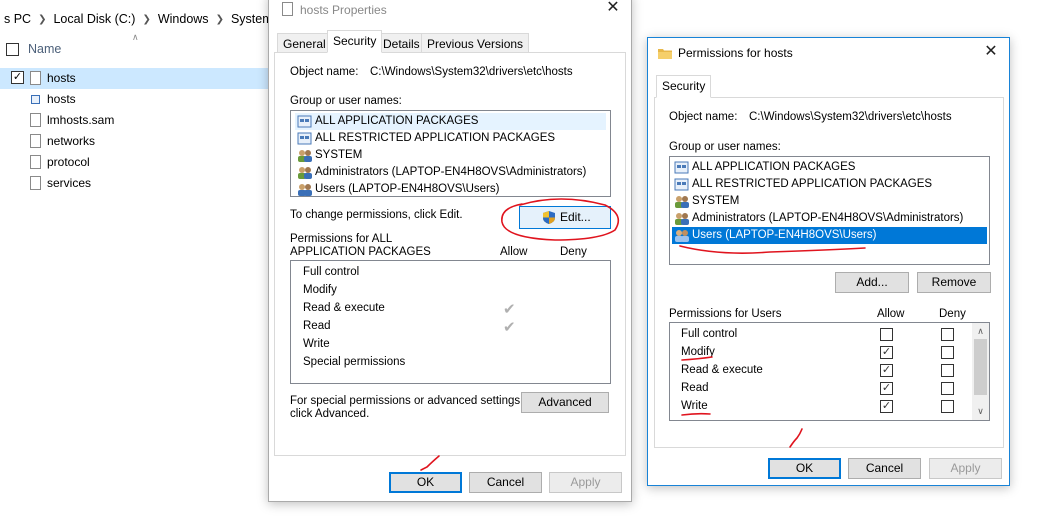 The image size is (1049, 526). What do you see at coordinates (17, 19) in the screenshot?
I see `breadcrumb-item: s PC` at bounding box center [17, 19].